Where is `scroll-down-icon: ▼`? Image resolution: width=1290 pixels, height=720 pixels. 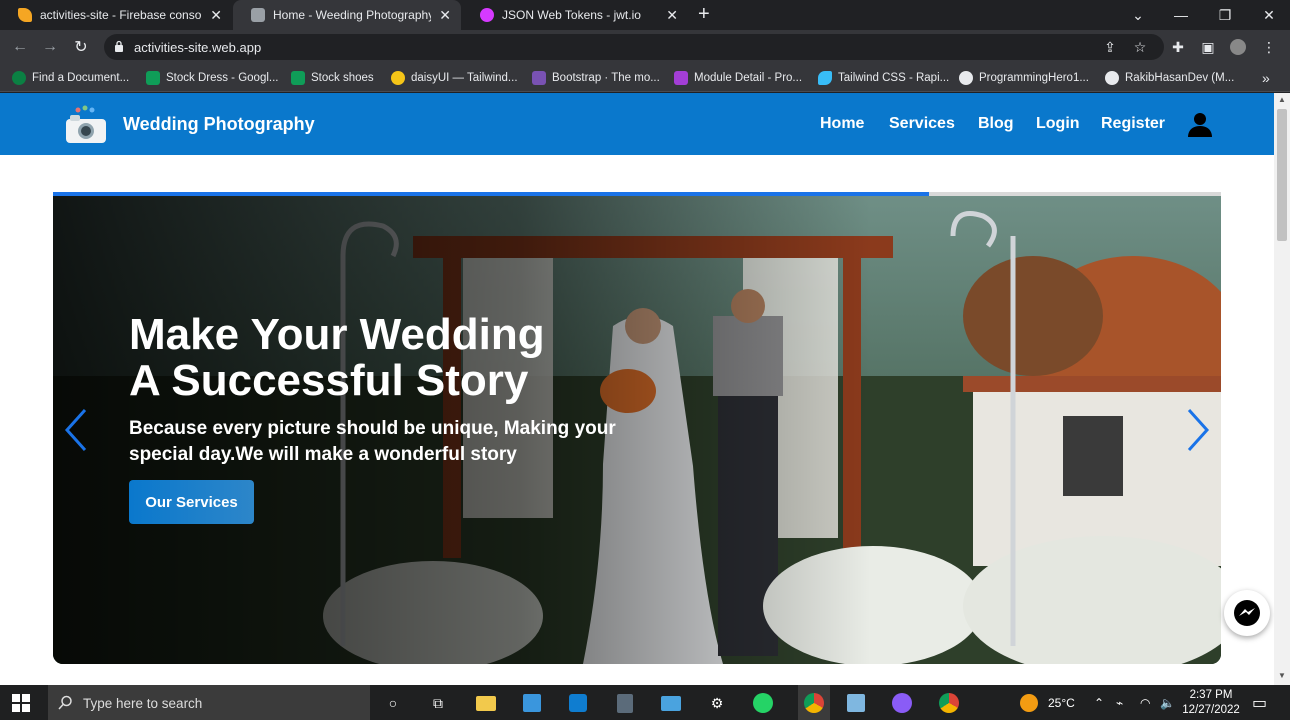
scroll-down-icon: ▼ is located at coordinates (1282, 675).